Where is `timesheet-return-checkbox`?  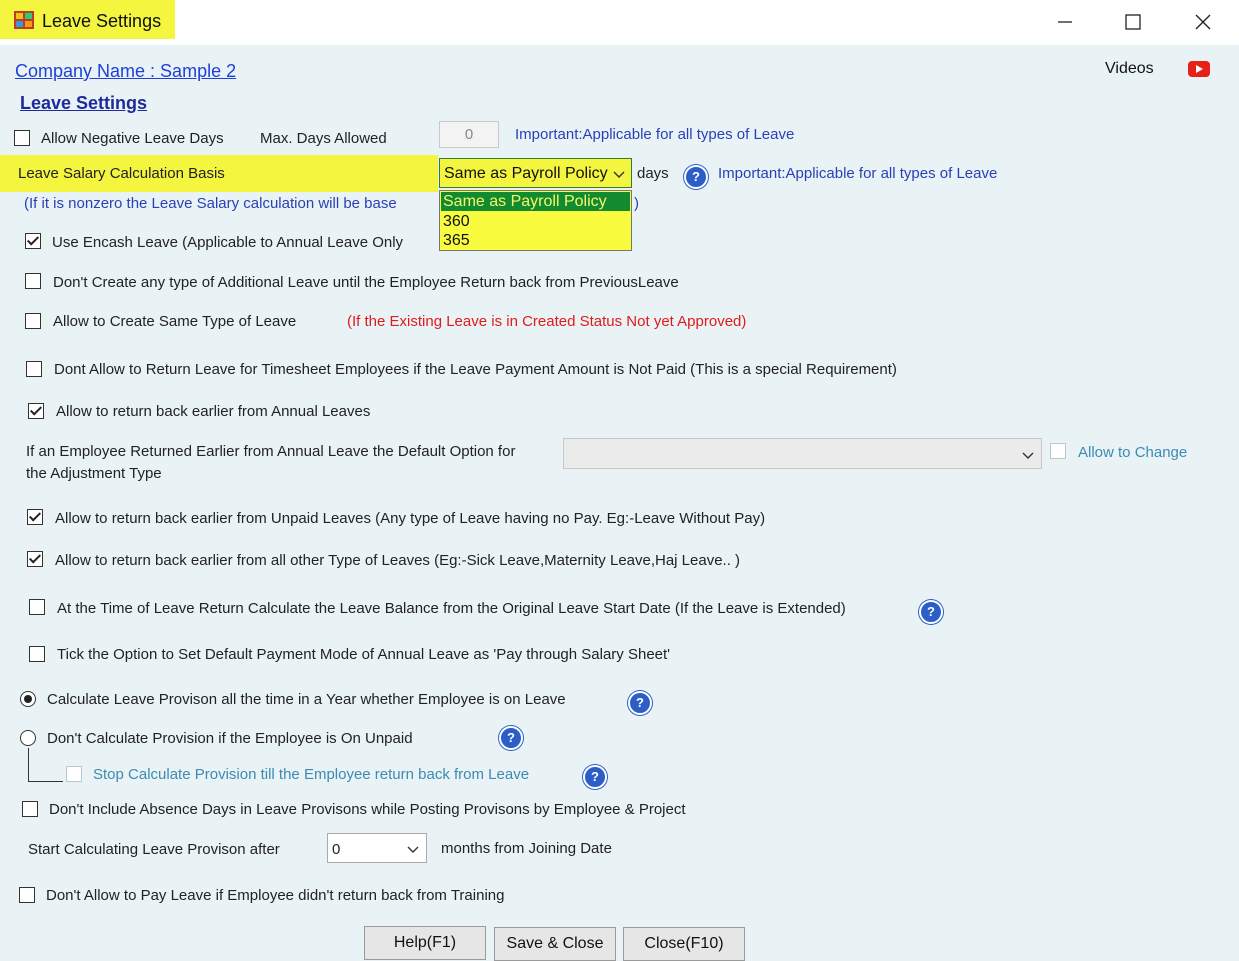 timesheet-return-checkbox is located at coordinates (34, 369).